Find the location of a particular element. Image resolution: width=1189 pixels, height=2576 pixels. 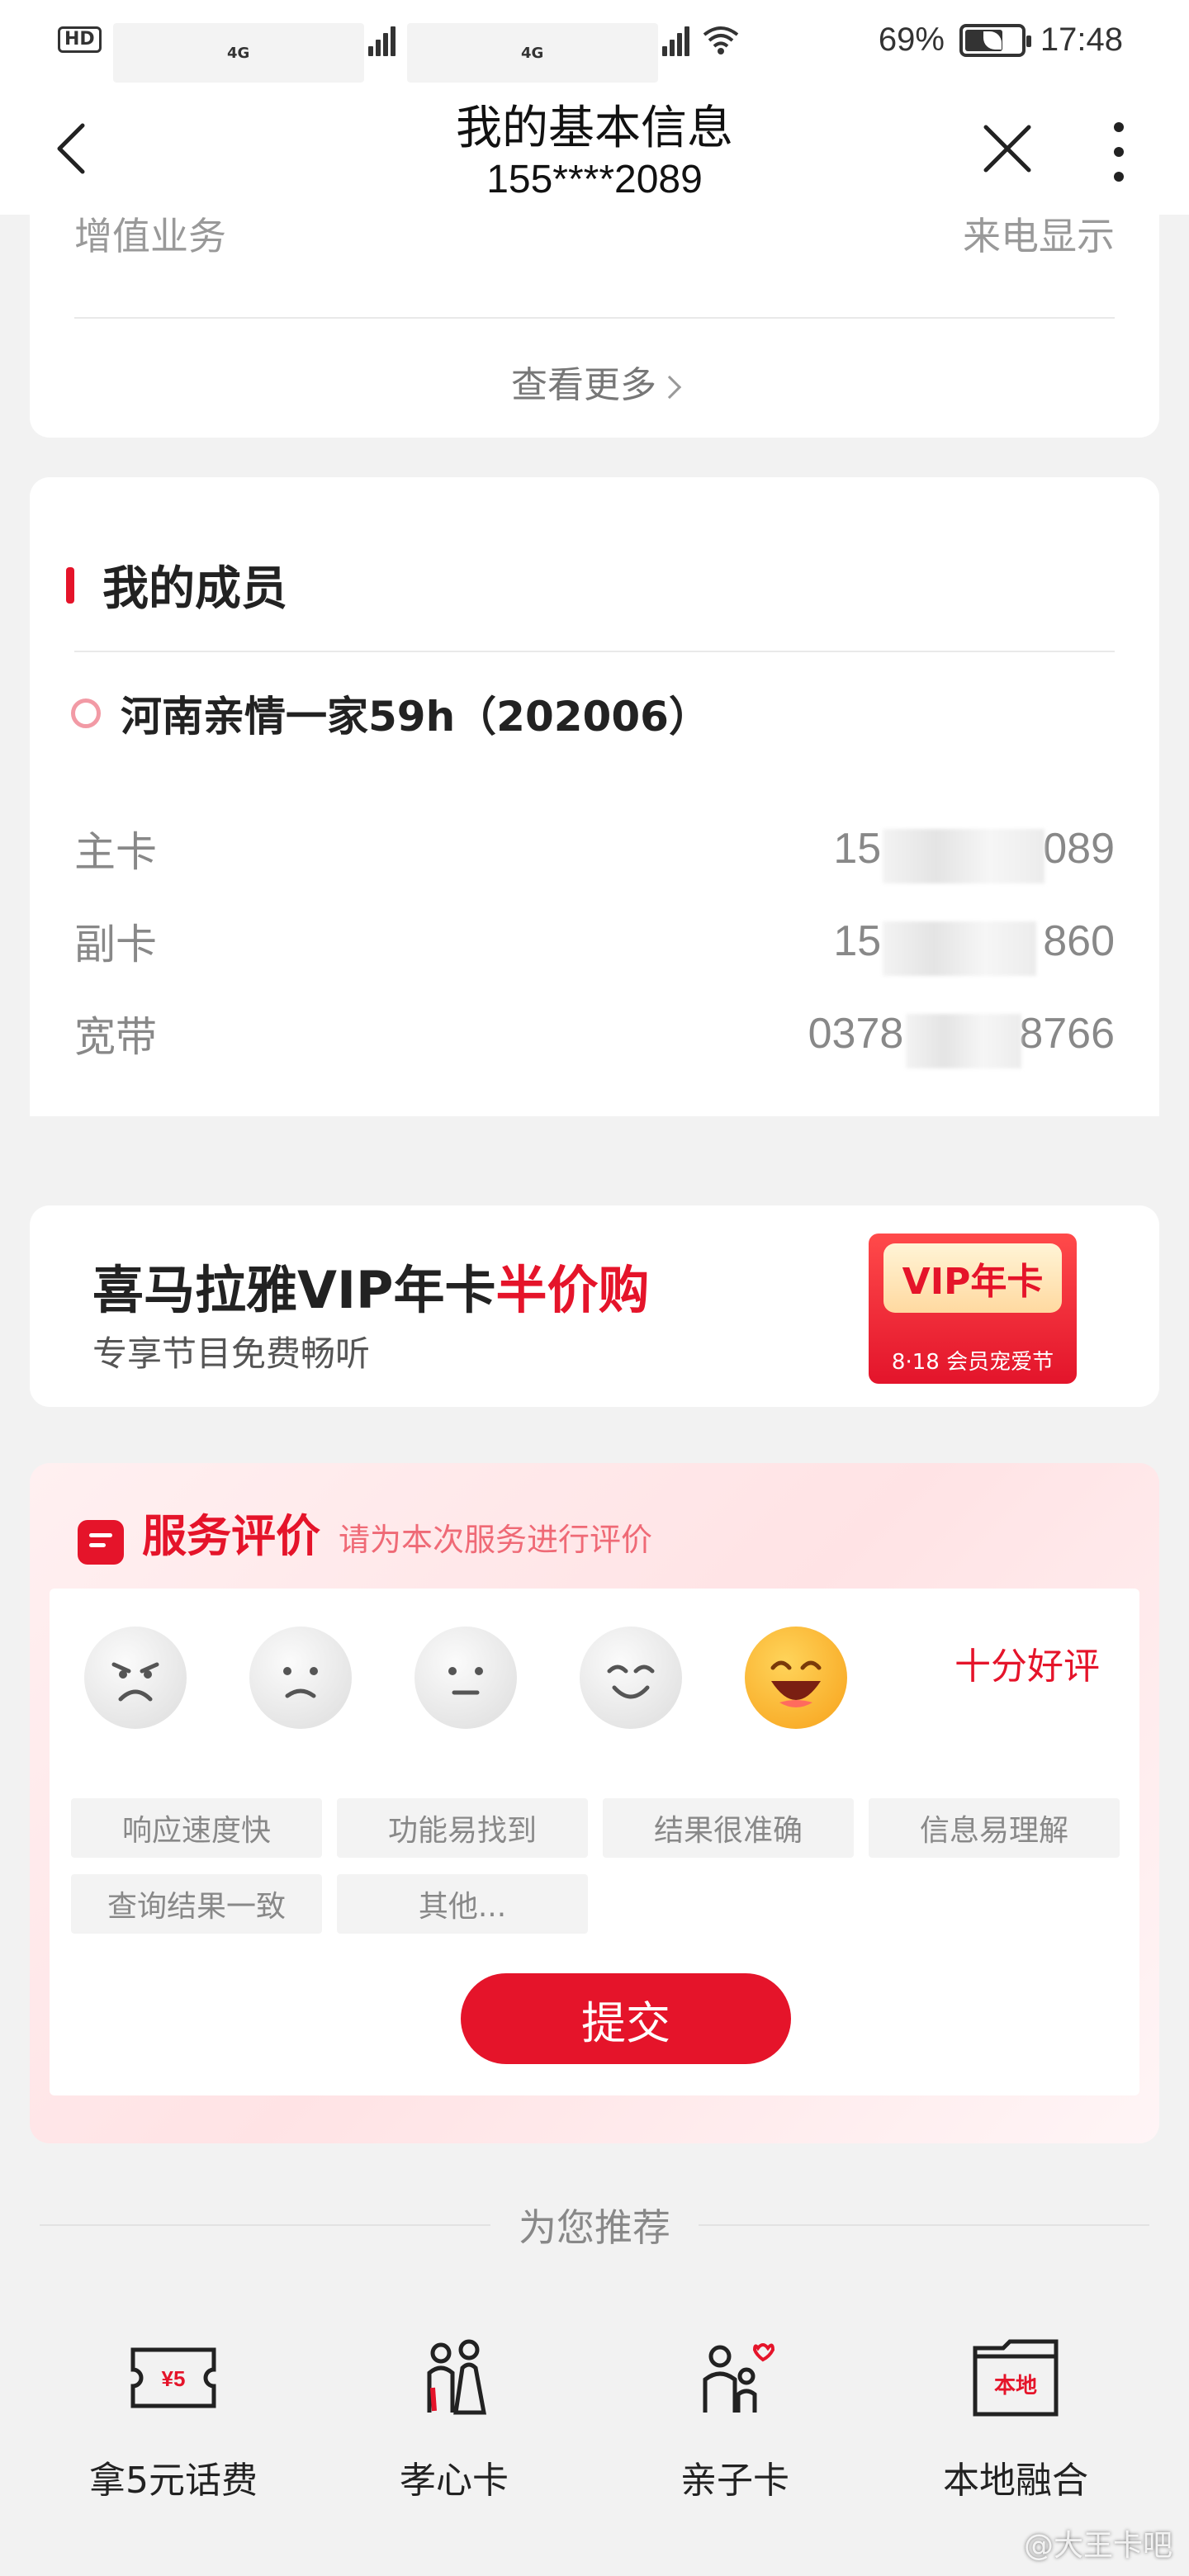

plan-name: 河南亲情一家59h（202006） is located at coordinates (390, 713).